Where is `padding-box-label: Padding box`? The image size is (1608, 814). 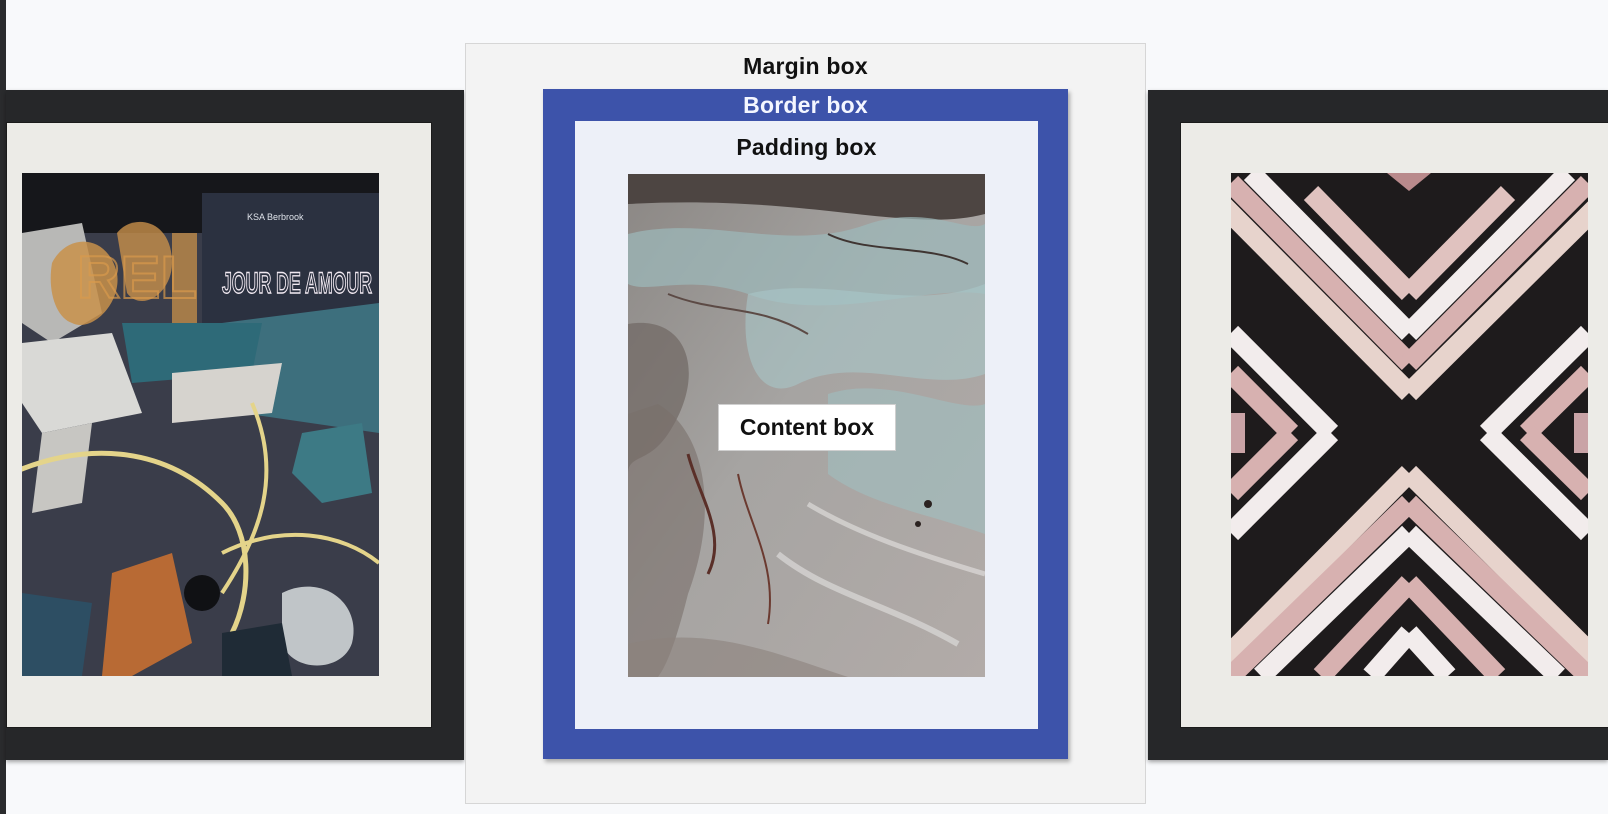
padding-box-label: Padding box is located at coordinates (806, 147).